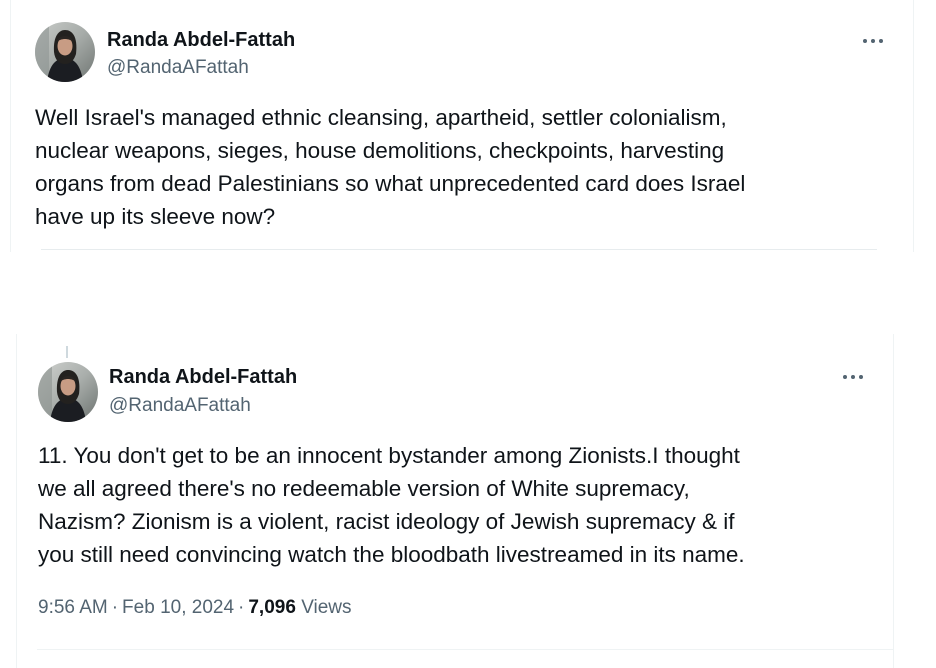  Describe the element at coordinates (178, 607) in the screenshot. I see `tweet-date: Feb 10, 2024` at that location.